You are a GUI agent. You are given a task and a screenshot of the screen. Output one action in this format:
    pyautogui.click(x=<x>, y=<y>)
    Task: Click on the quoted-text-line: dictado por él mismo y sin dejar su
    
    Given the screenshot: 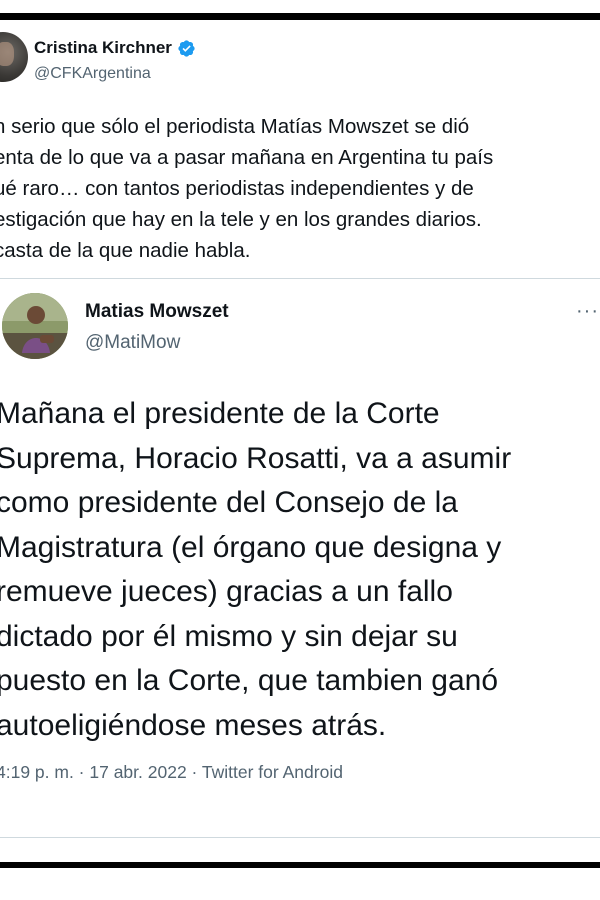 What is the action you would take?
    pyautogui.click(x=229, y=636)
    